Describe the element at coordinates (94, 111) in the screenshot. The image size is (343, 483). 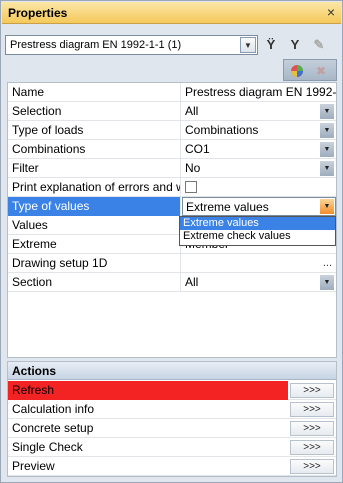
I see `property-label: Selection` at that location.